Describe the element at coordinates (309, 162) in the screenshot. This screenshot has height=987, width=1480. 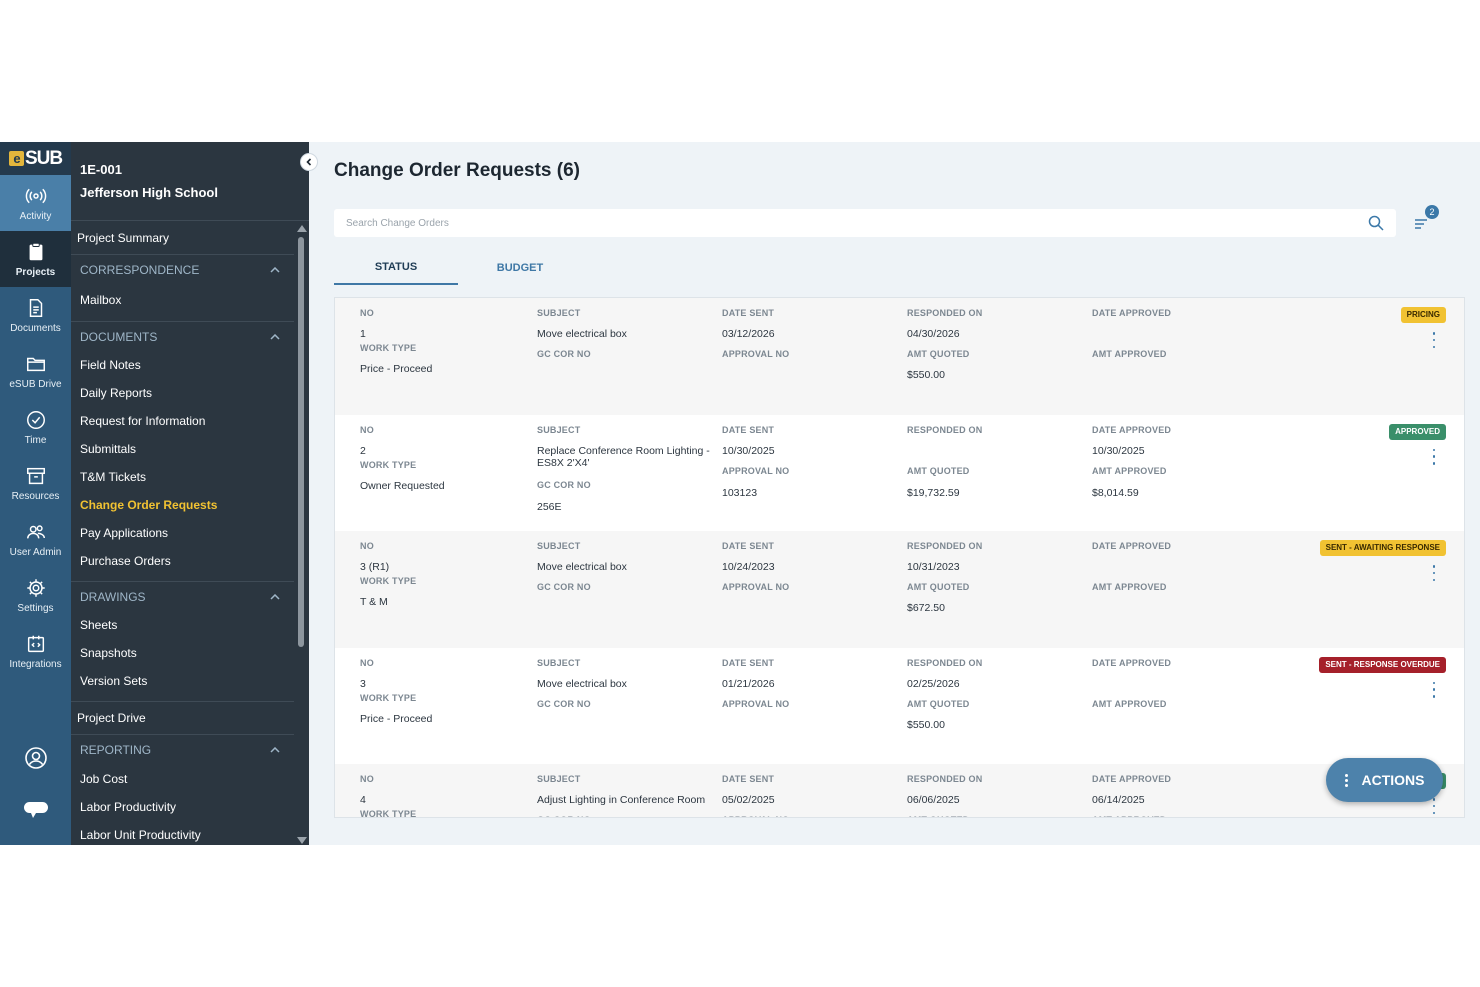
I see `collapse-sidebar-button` at that location.